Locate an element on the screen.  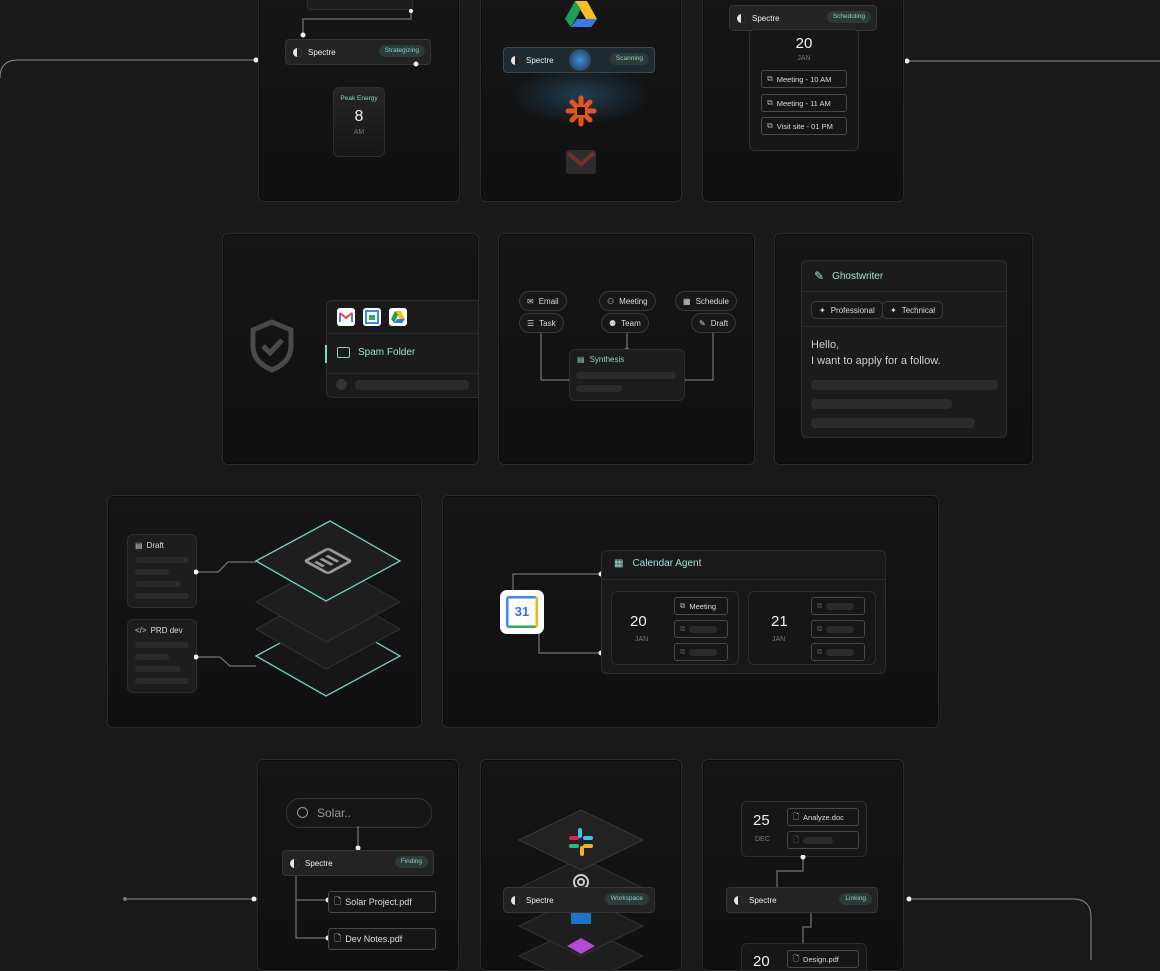
event-item: ⧉ Meeting is located at coordinates (701, 606).